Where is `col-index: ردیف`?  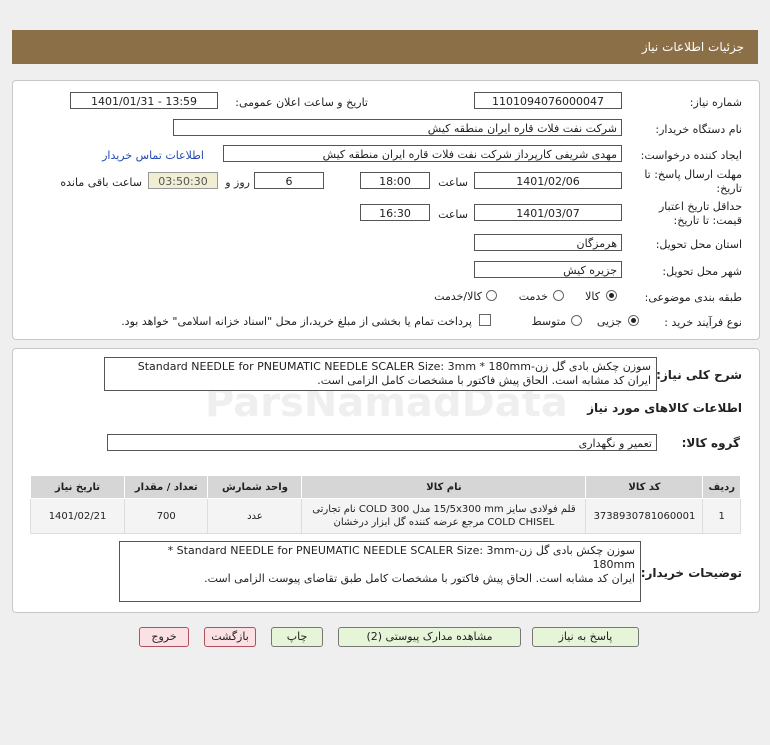 col-index: ردیف is located at coordinates (721, 487).